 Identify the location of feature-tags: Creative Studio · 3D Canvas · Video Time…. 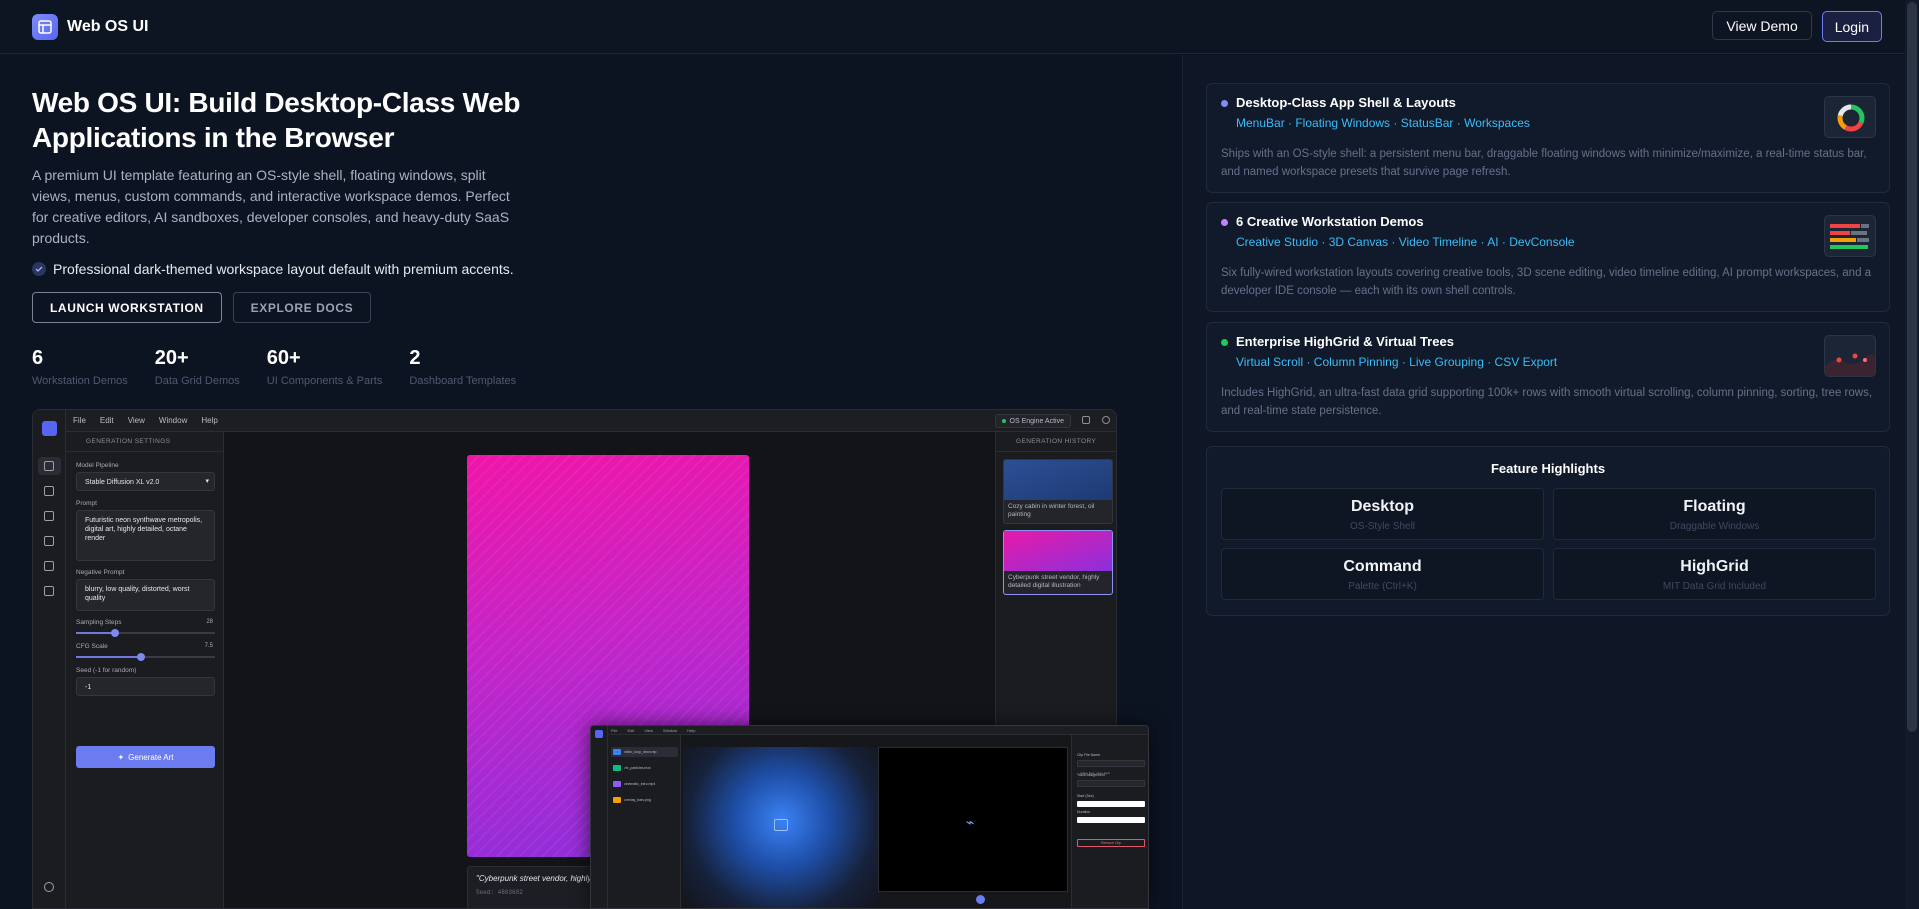
(1405, 242).